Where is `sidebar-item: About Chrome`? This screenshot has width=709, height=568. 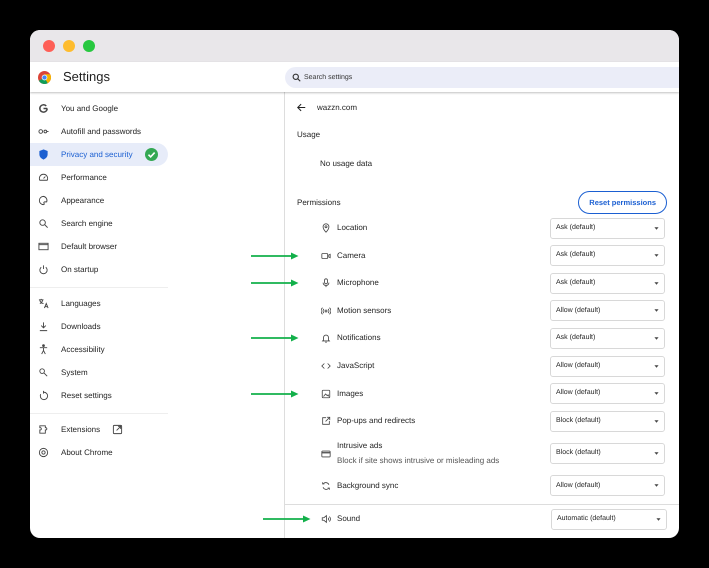 sidebar-item: About Chrome is located at coordinates (99, 452).